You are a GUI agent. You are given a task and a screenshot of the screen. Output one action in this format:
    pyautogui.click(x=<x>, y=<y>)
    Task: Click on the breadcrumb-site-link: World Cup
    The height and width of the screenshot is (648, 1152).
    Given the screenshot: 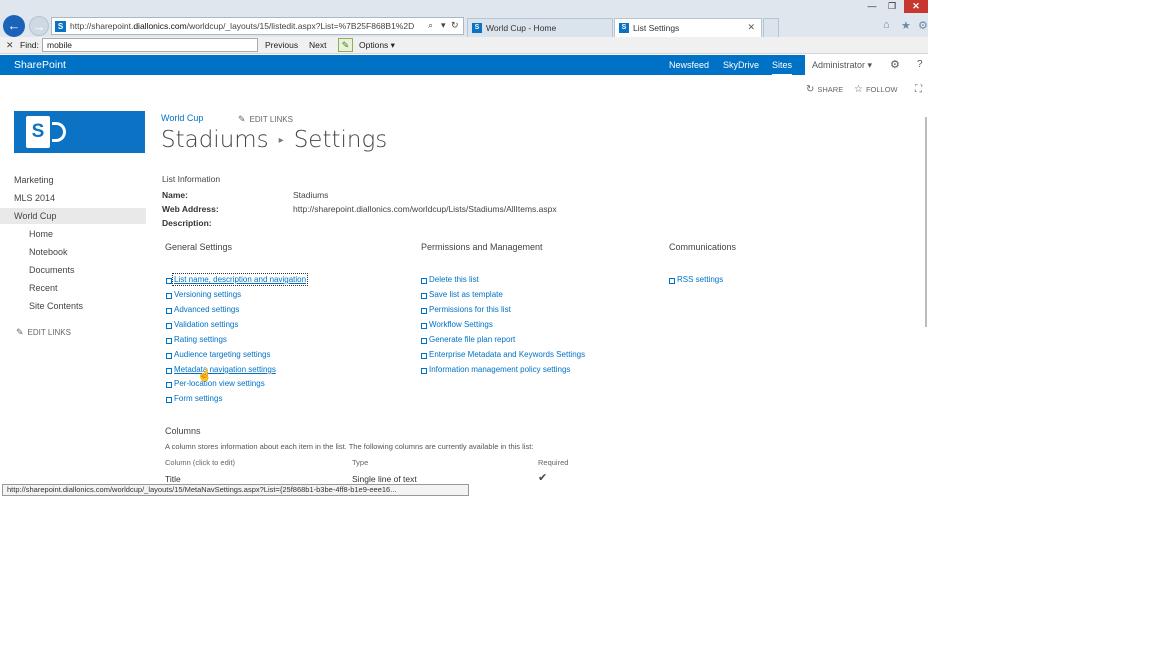 What is the action you would take?
    pyautogui.click(x=182, y=118)
    